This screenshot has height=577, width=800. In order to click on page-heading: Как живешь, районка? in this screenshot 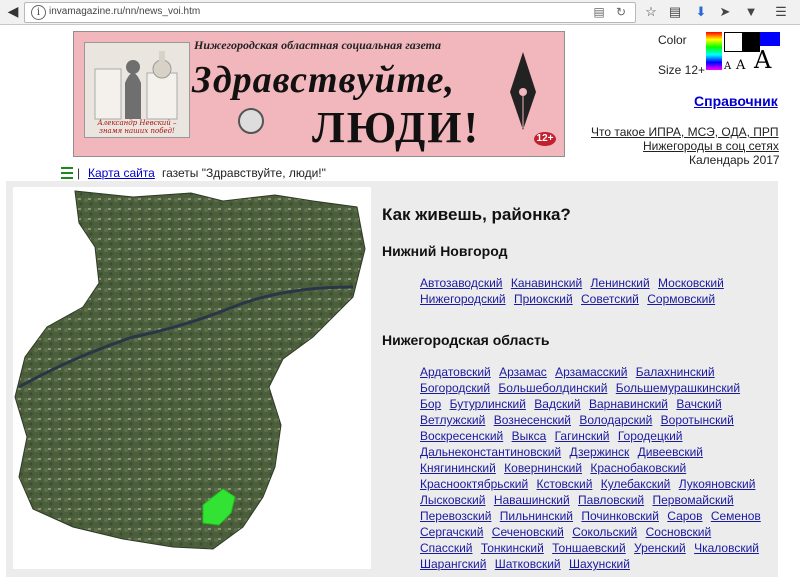, I will do `click(476, 214)`.